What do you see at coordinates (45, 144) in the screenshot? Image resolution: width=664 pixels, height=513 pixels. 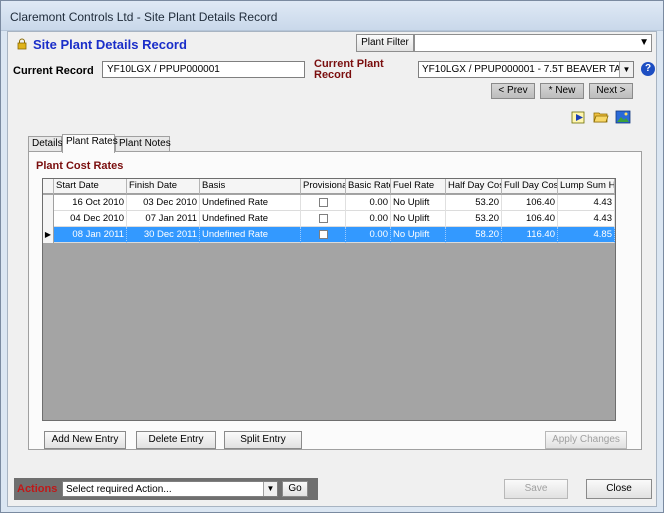 I see `tab-details: Details` at bounding box center [45, 144].